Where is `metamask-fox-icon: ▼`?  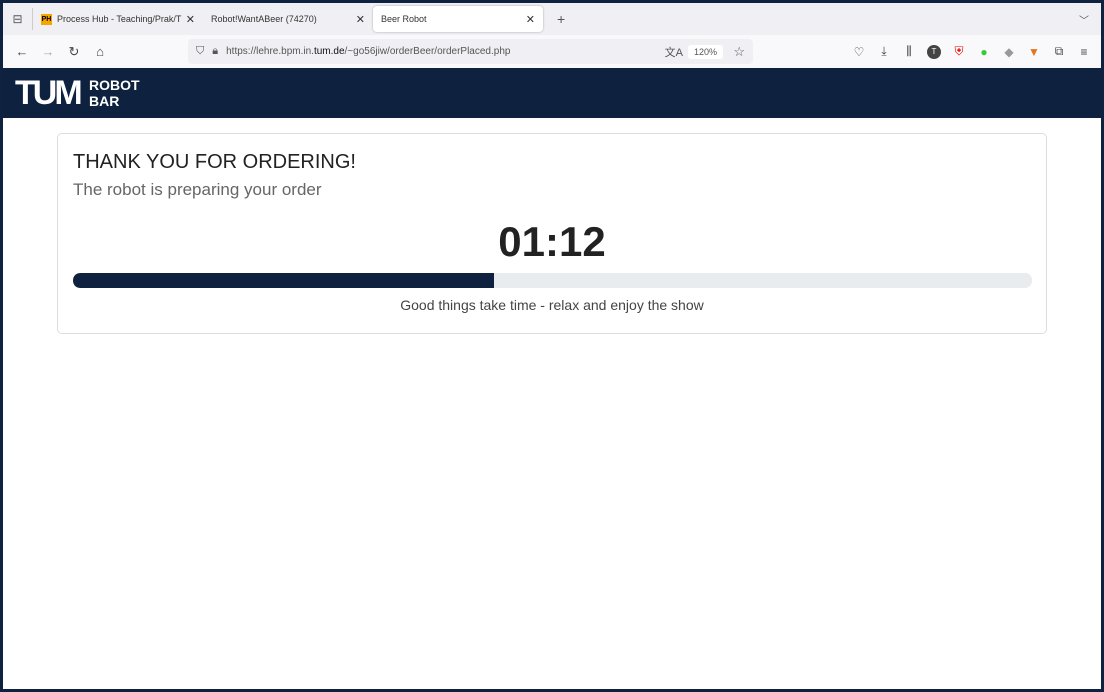
metamask-fox-icon: ▼ is located at coordinates (1034, 52).